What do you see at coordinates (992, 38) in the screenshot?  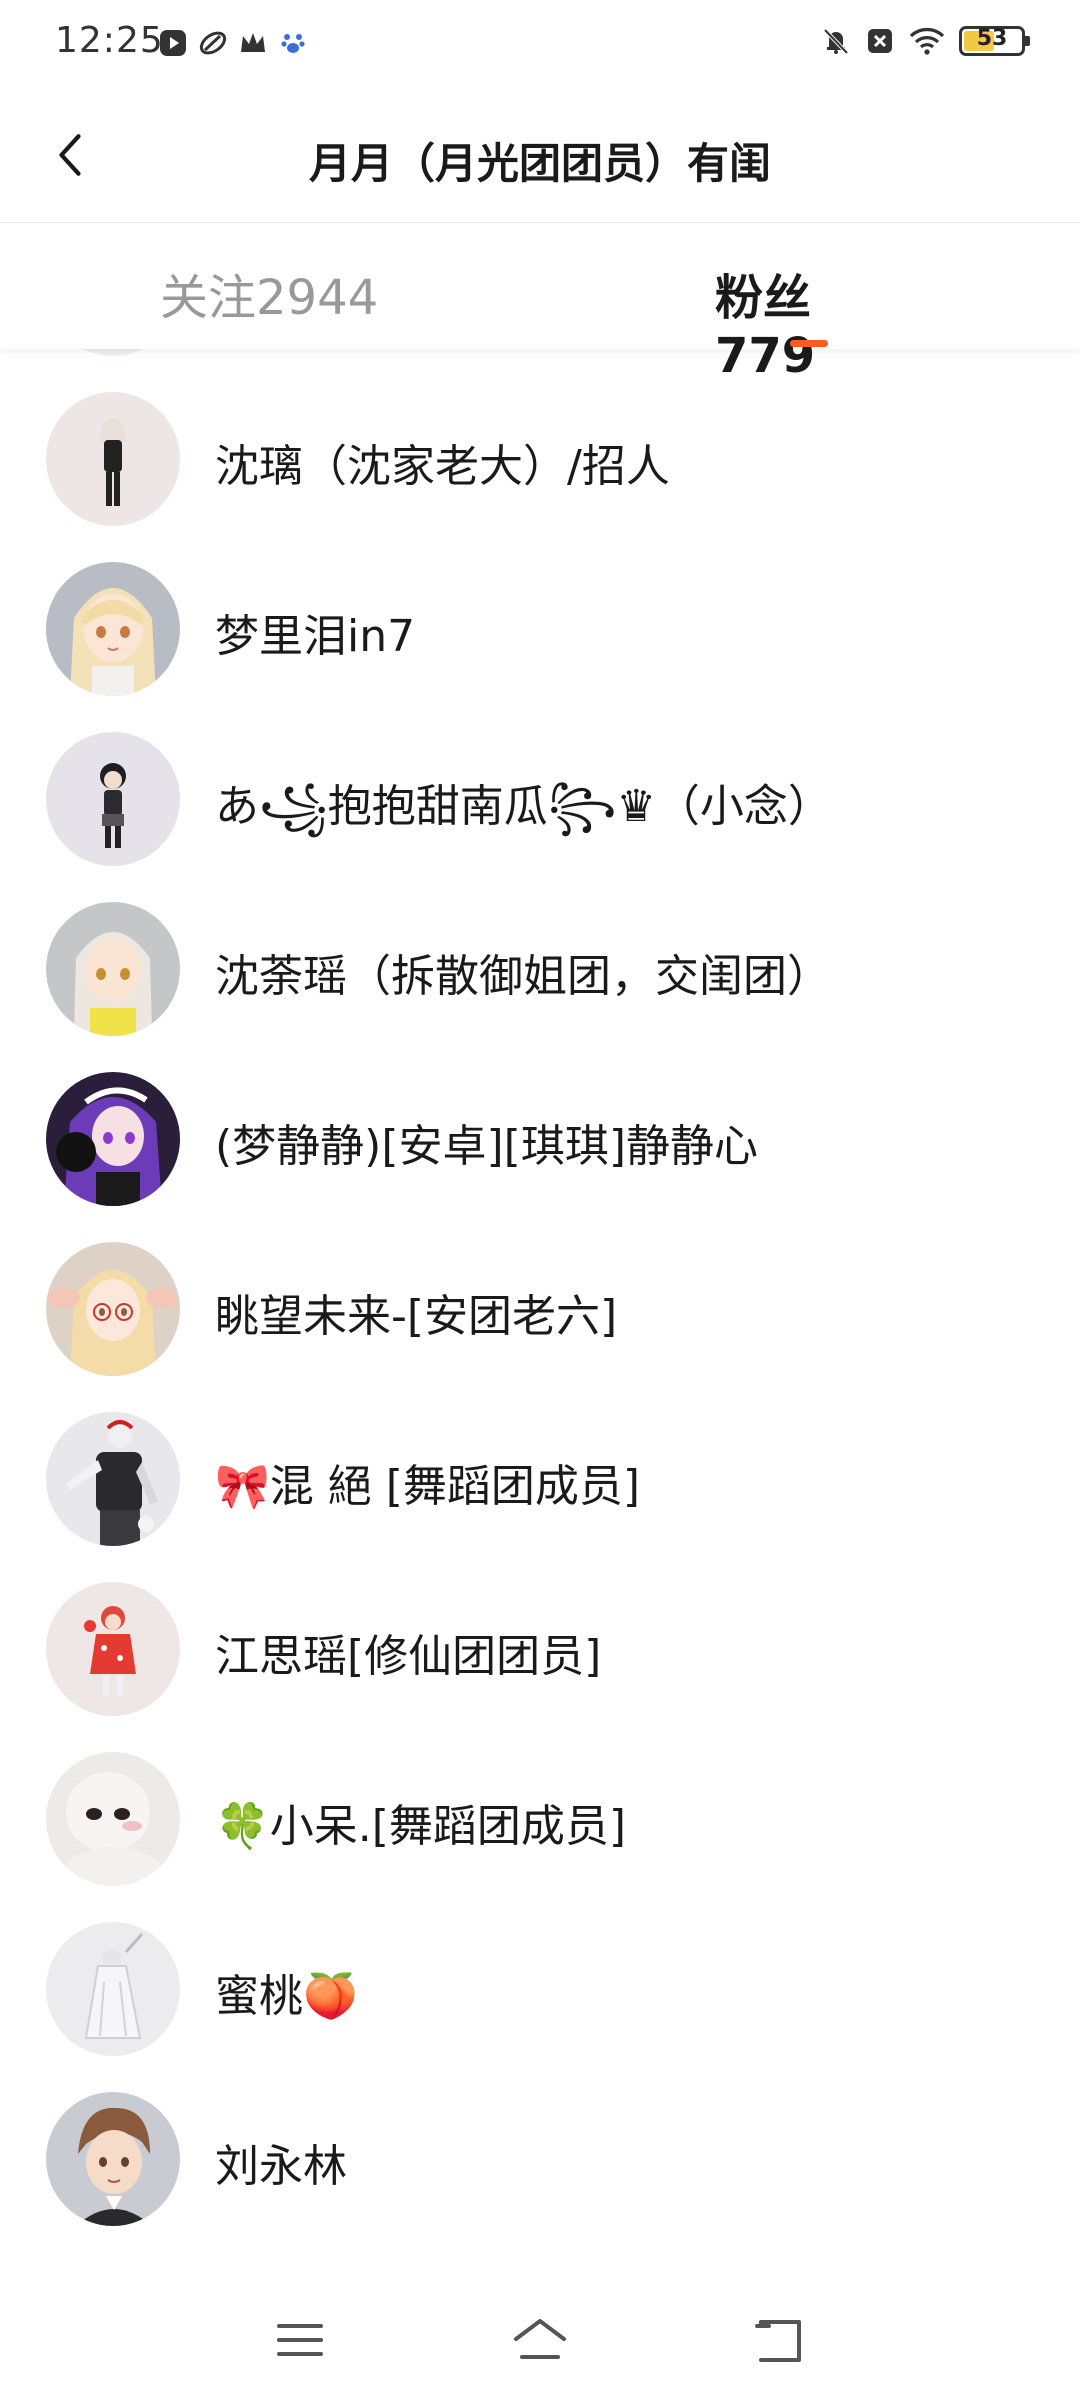 I see `battery-level-text: 53` at bounding box center [992, 38].